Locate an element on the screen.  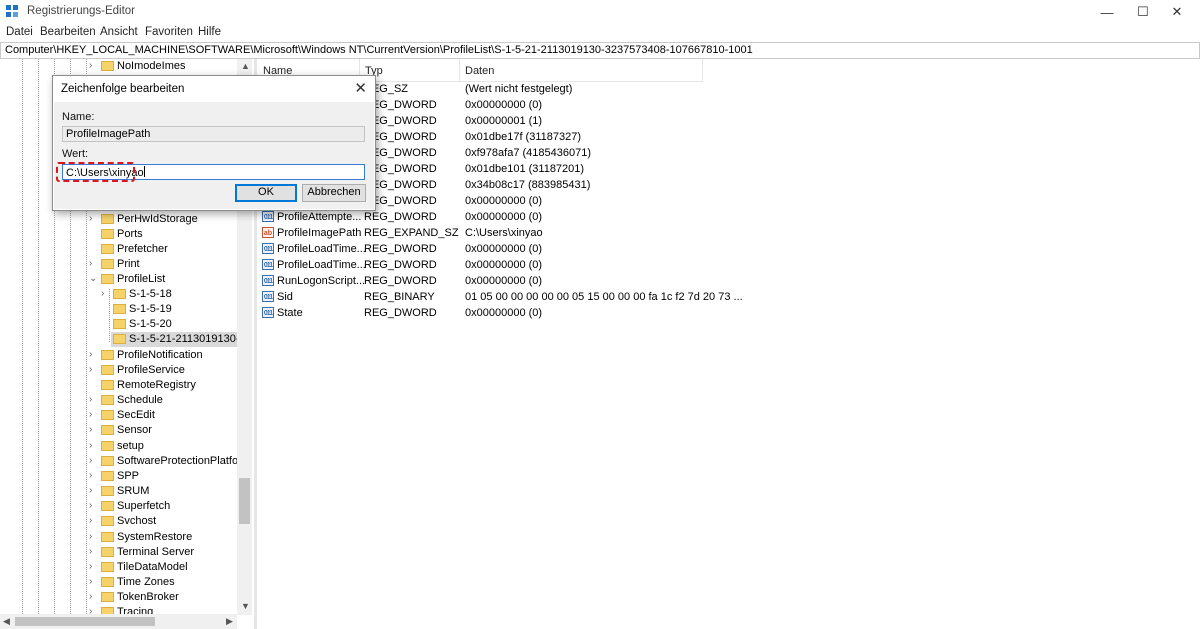
tree-item: S-1-5-19 is located at coordinates (120, 309).